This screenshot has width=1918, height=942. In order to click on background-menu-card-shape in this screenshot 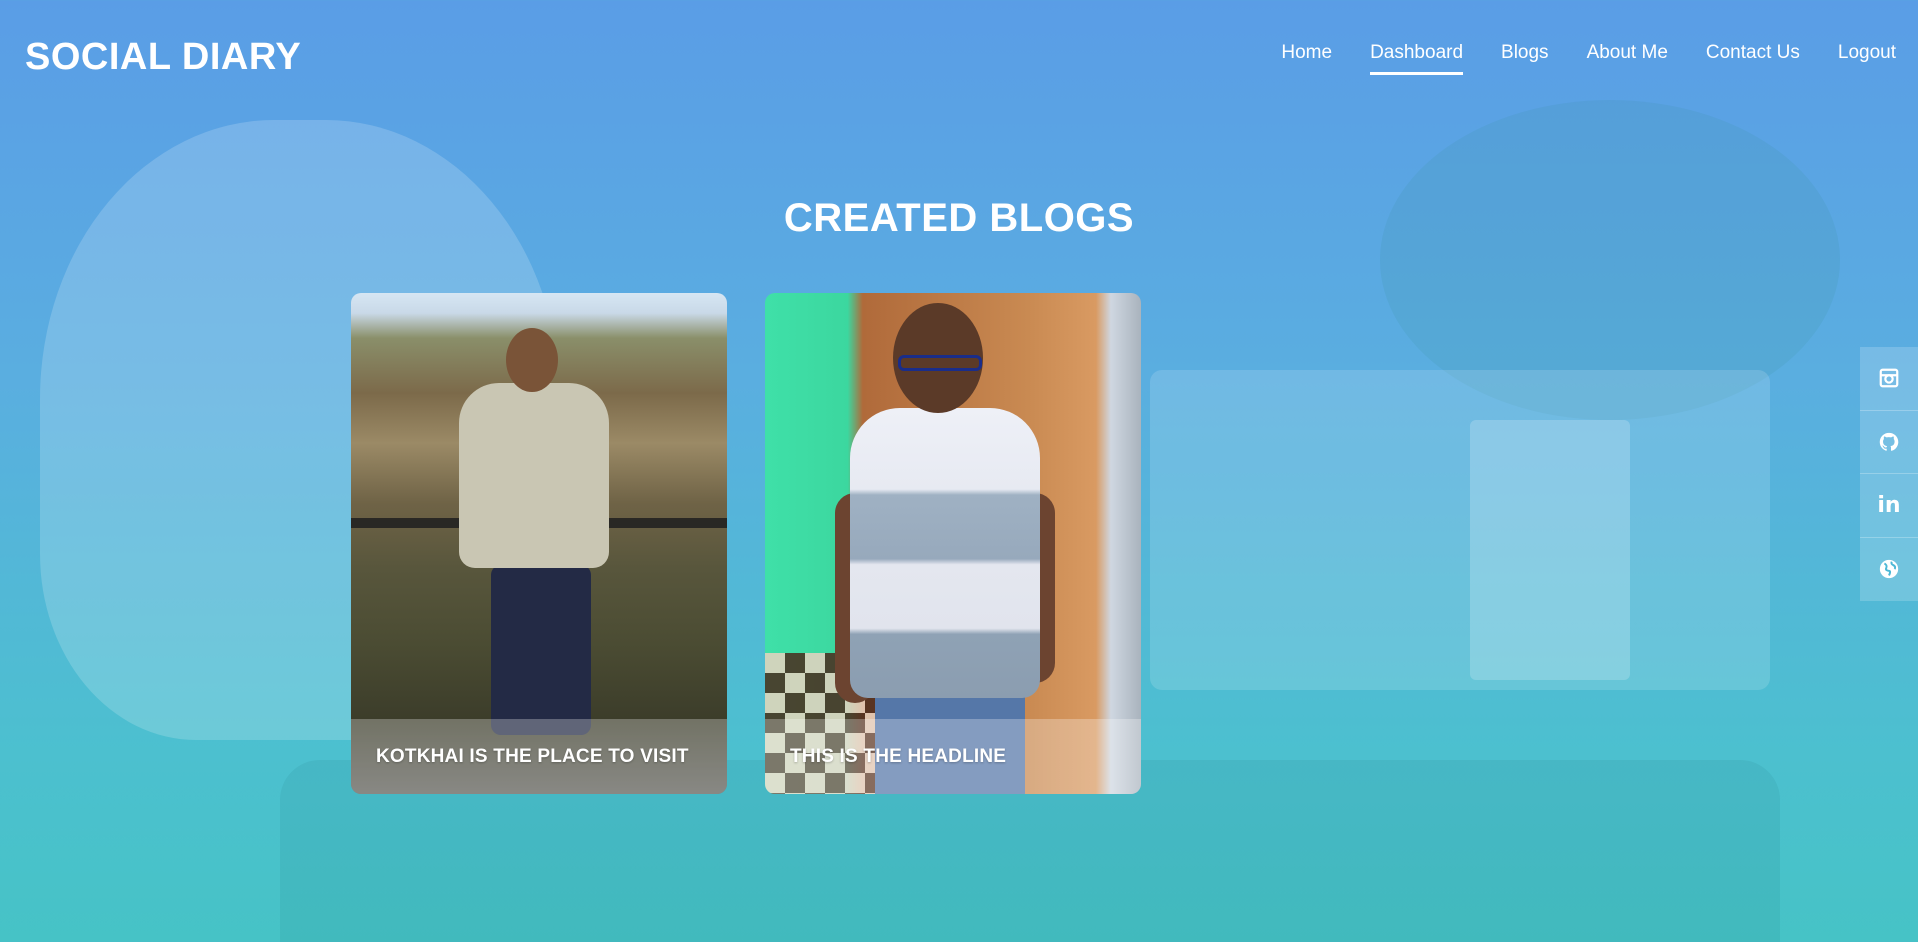, I will do `click(1550, 550)`.